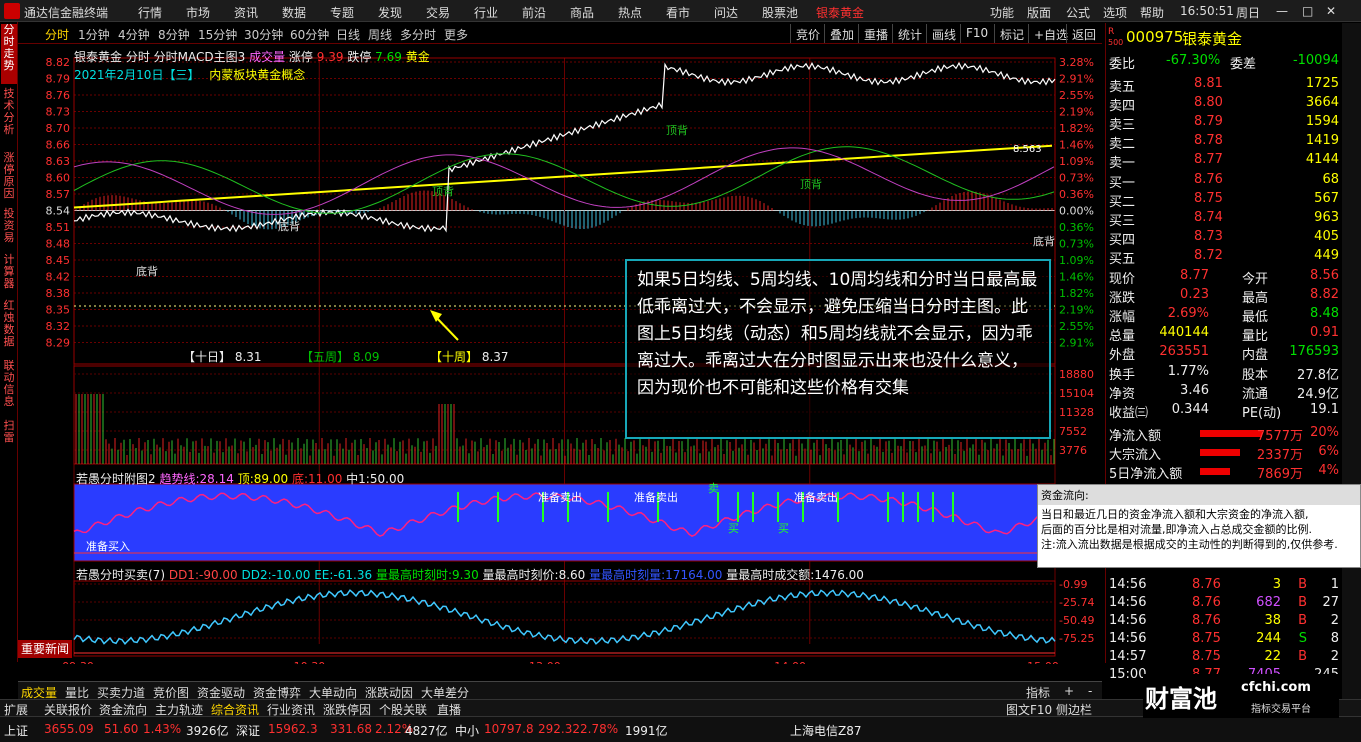 This screenshot has height=742, width=1361. I want to click on bid-label: 买五, so click(1122, 259).